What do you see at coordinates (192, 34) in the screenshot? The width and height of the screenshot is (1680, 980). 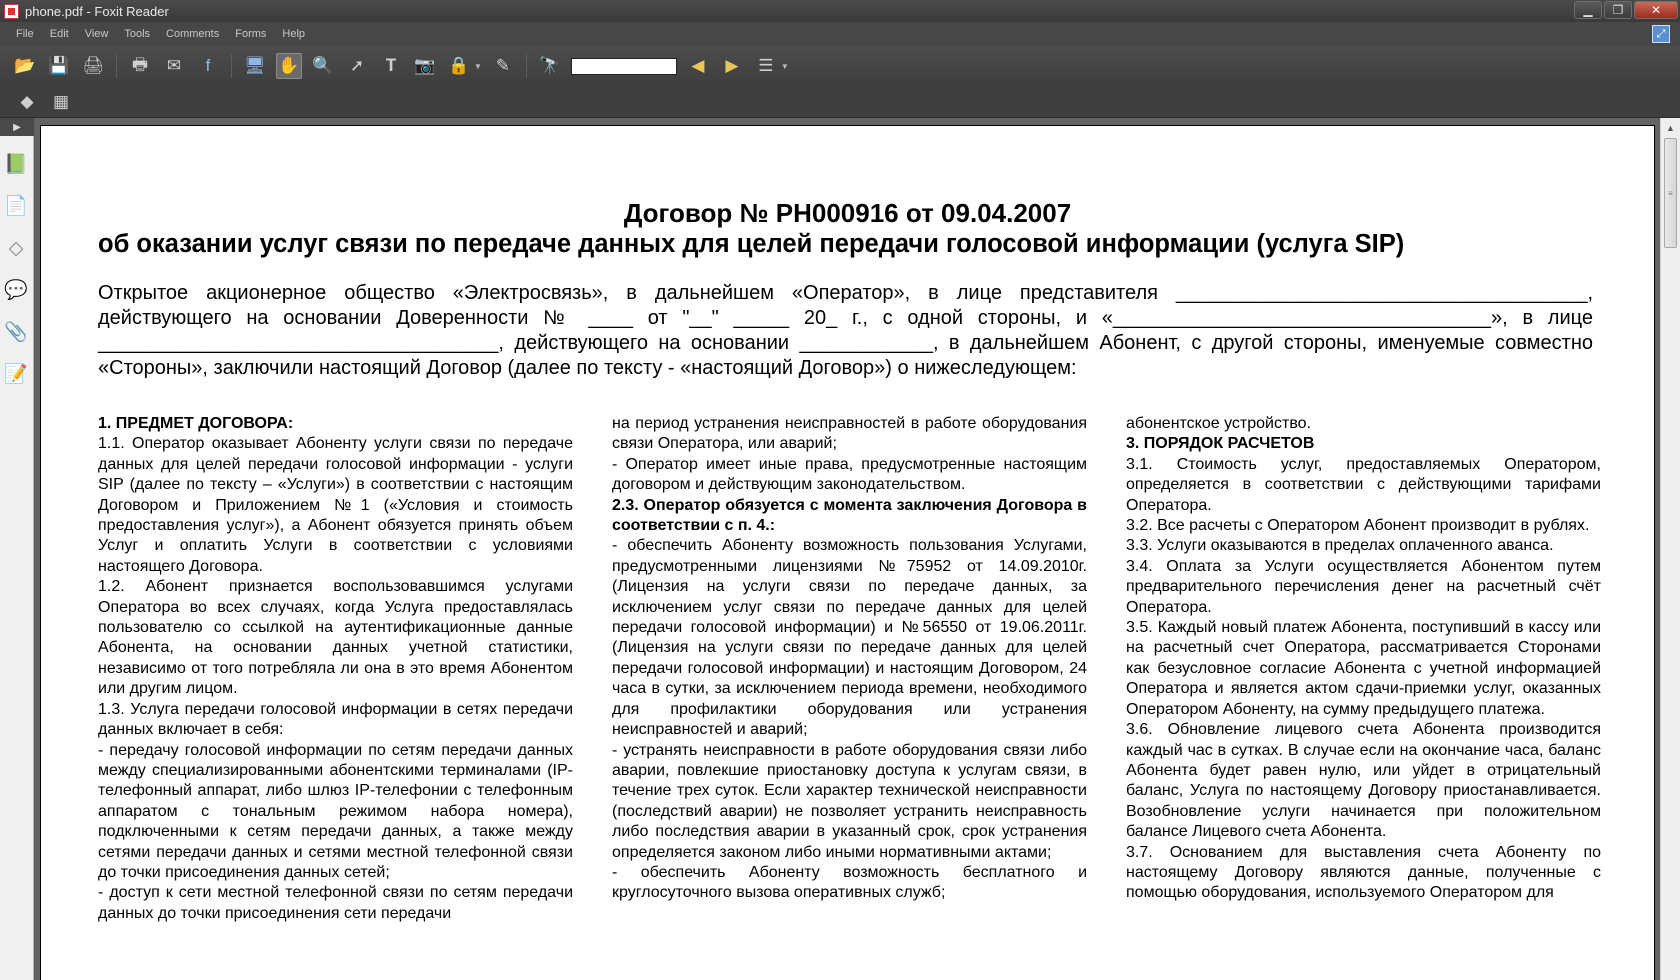 I see `menu-comments: Comments` at bounding box center [192, 34].